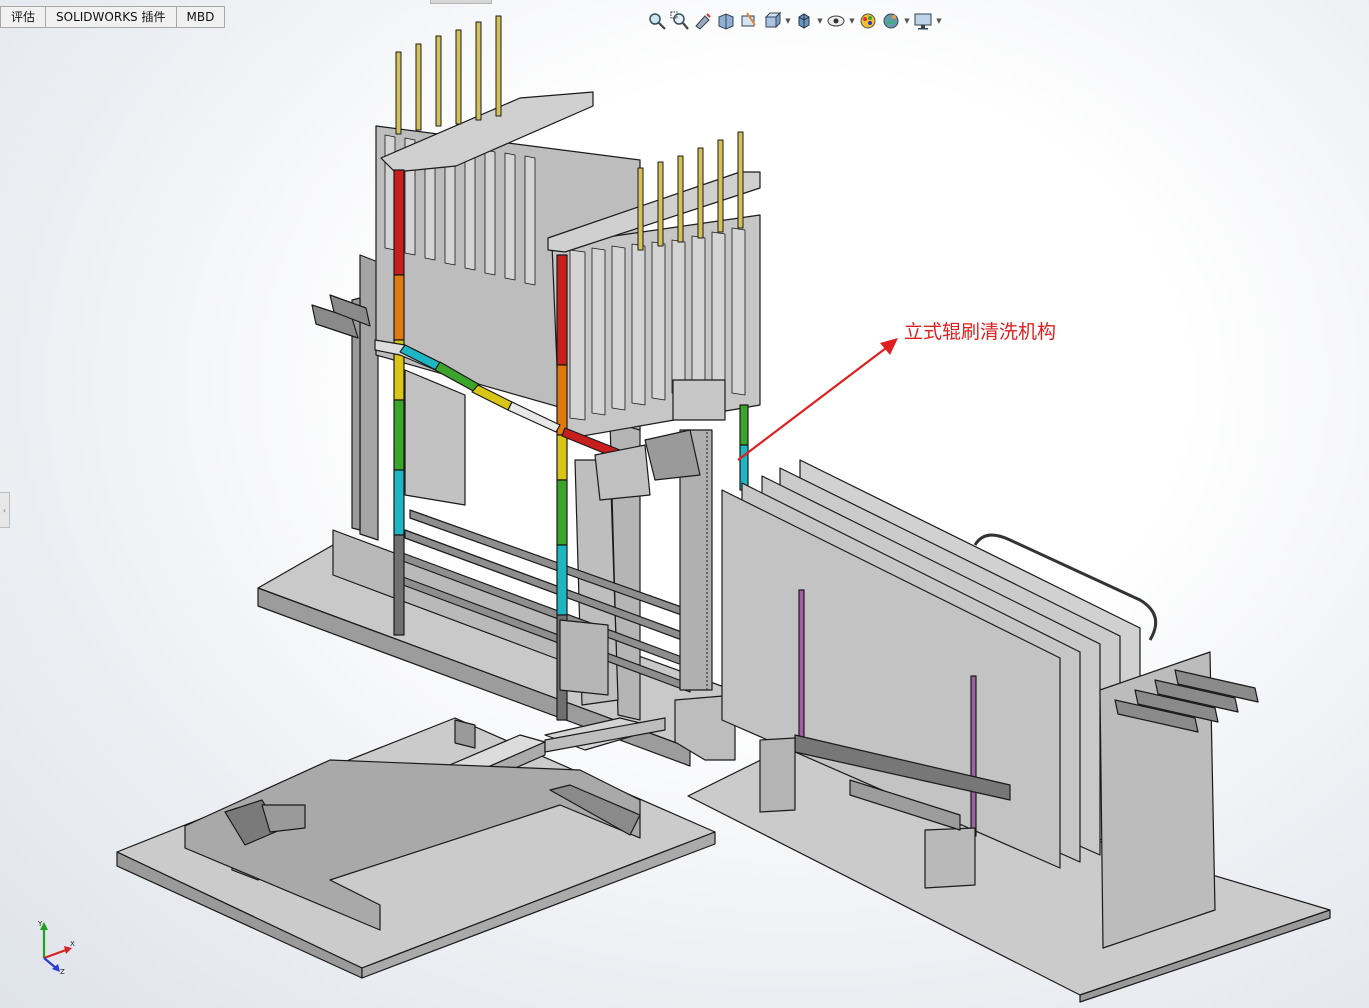  What do you see at coordinates (657, 21) in the screenshot?
I see `zoom-to-fit-icon` at bounding box center [657, 21].